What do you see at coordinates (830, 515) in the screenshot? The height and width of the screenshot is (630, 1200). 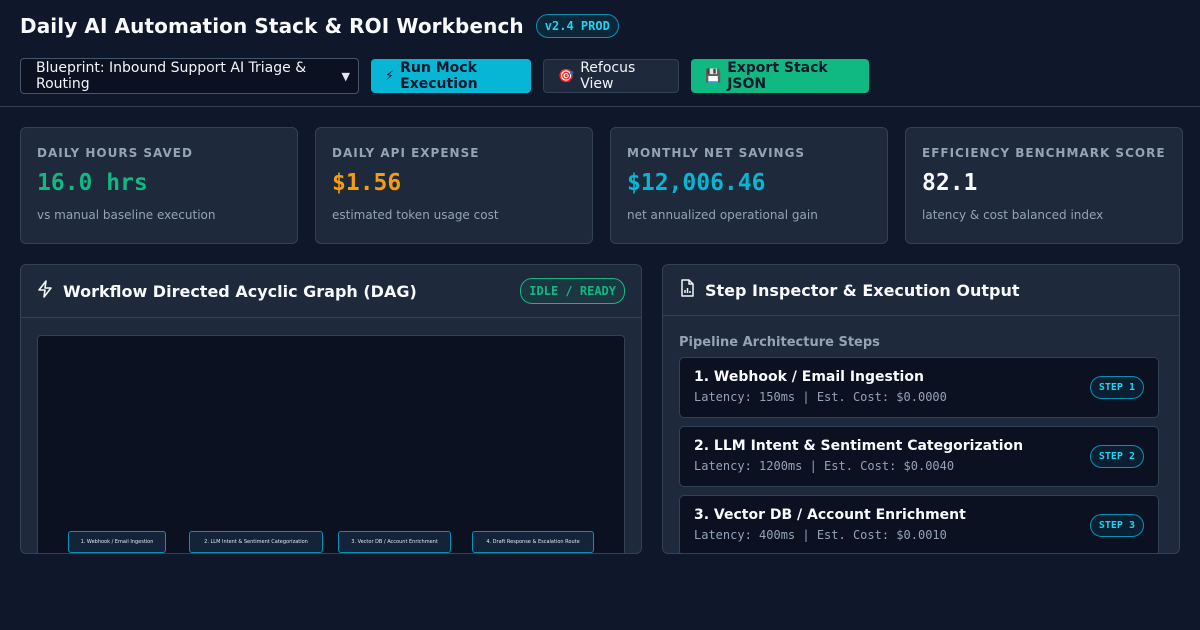 I see `step-title: 3. Vector DB / Account Enrichment` at bounding box center [830, 515].